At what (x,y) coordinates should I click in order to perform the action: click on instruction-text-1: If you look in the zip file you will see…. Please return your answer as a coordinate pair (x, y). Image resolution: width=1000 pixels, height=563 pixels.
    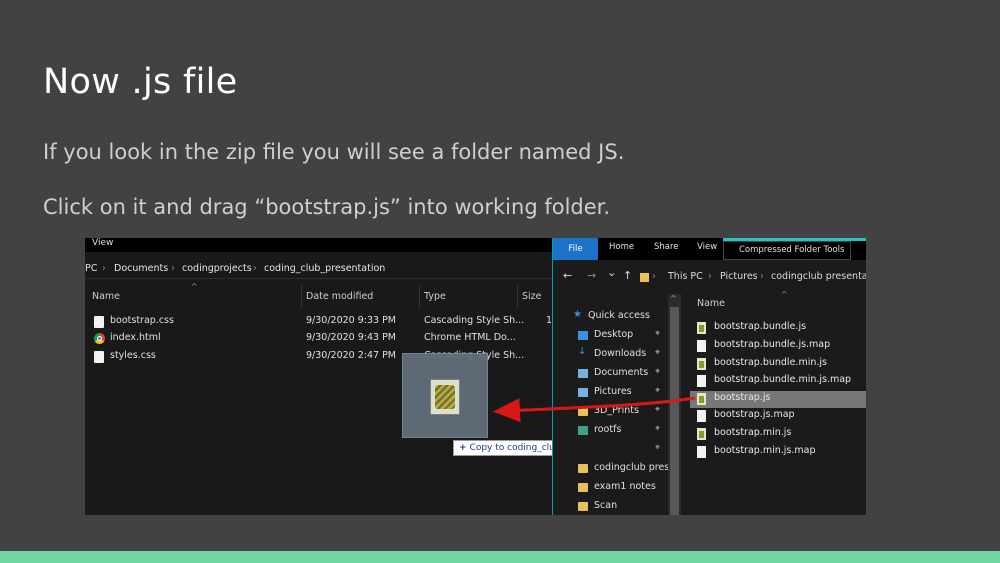
    Looking at the image, I should click on (334, 152).